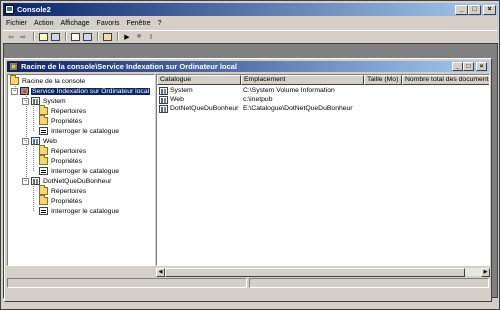 The height and width of the screenshot is (310, 500). I want to click on column-header-total-documents: Nombre total des documents, so click(445, 80).